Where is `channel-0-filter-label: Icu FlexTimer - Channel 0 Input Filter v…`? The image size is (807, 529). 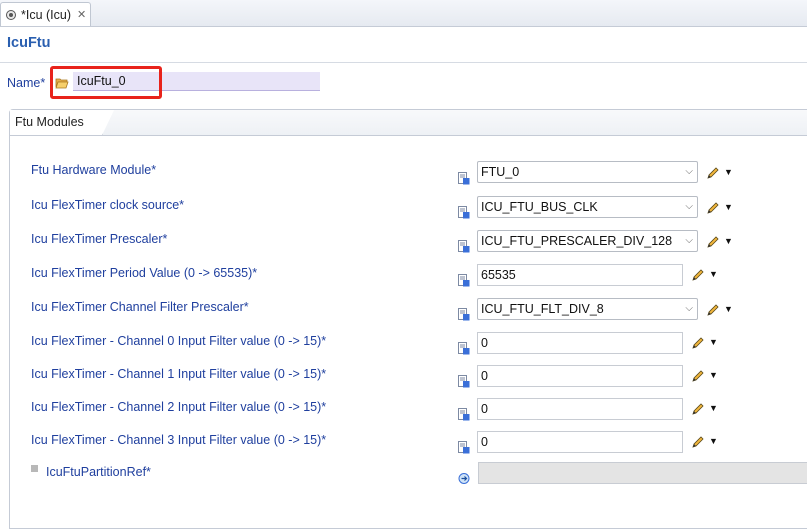 channel-0-filter-label: Icu FlexTimer - Channel 0 Input Filter v… is located at coordinates (179, 341).